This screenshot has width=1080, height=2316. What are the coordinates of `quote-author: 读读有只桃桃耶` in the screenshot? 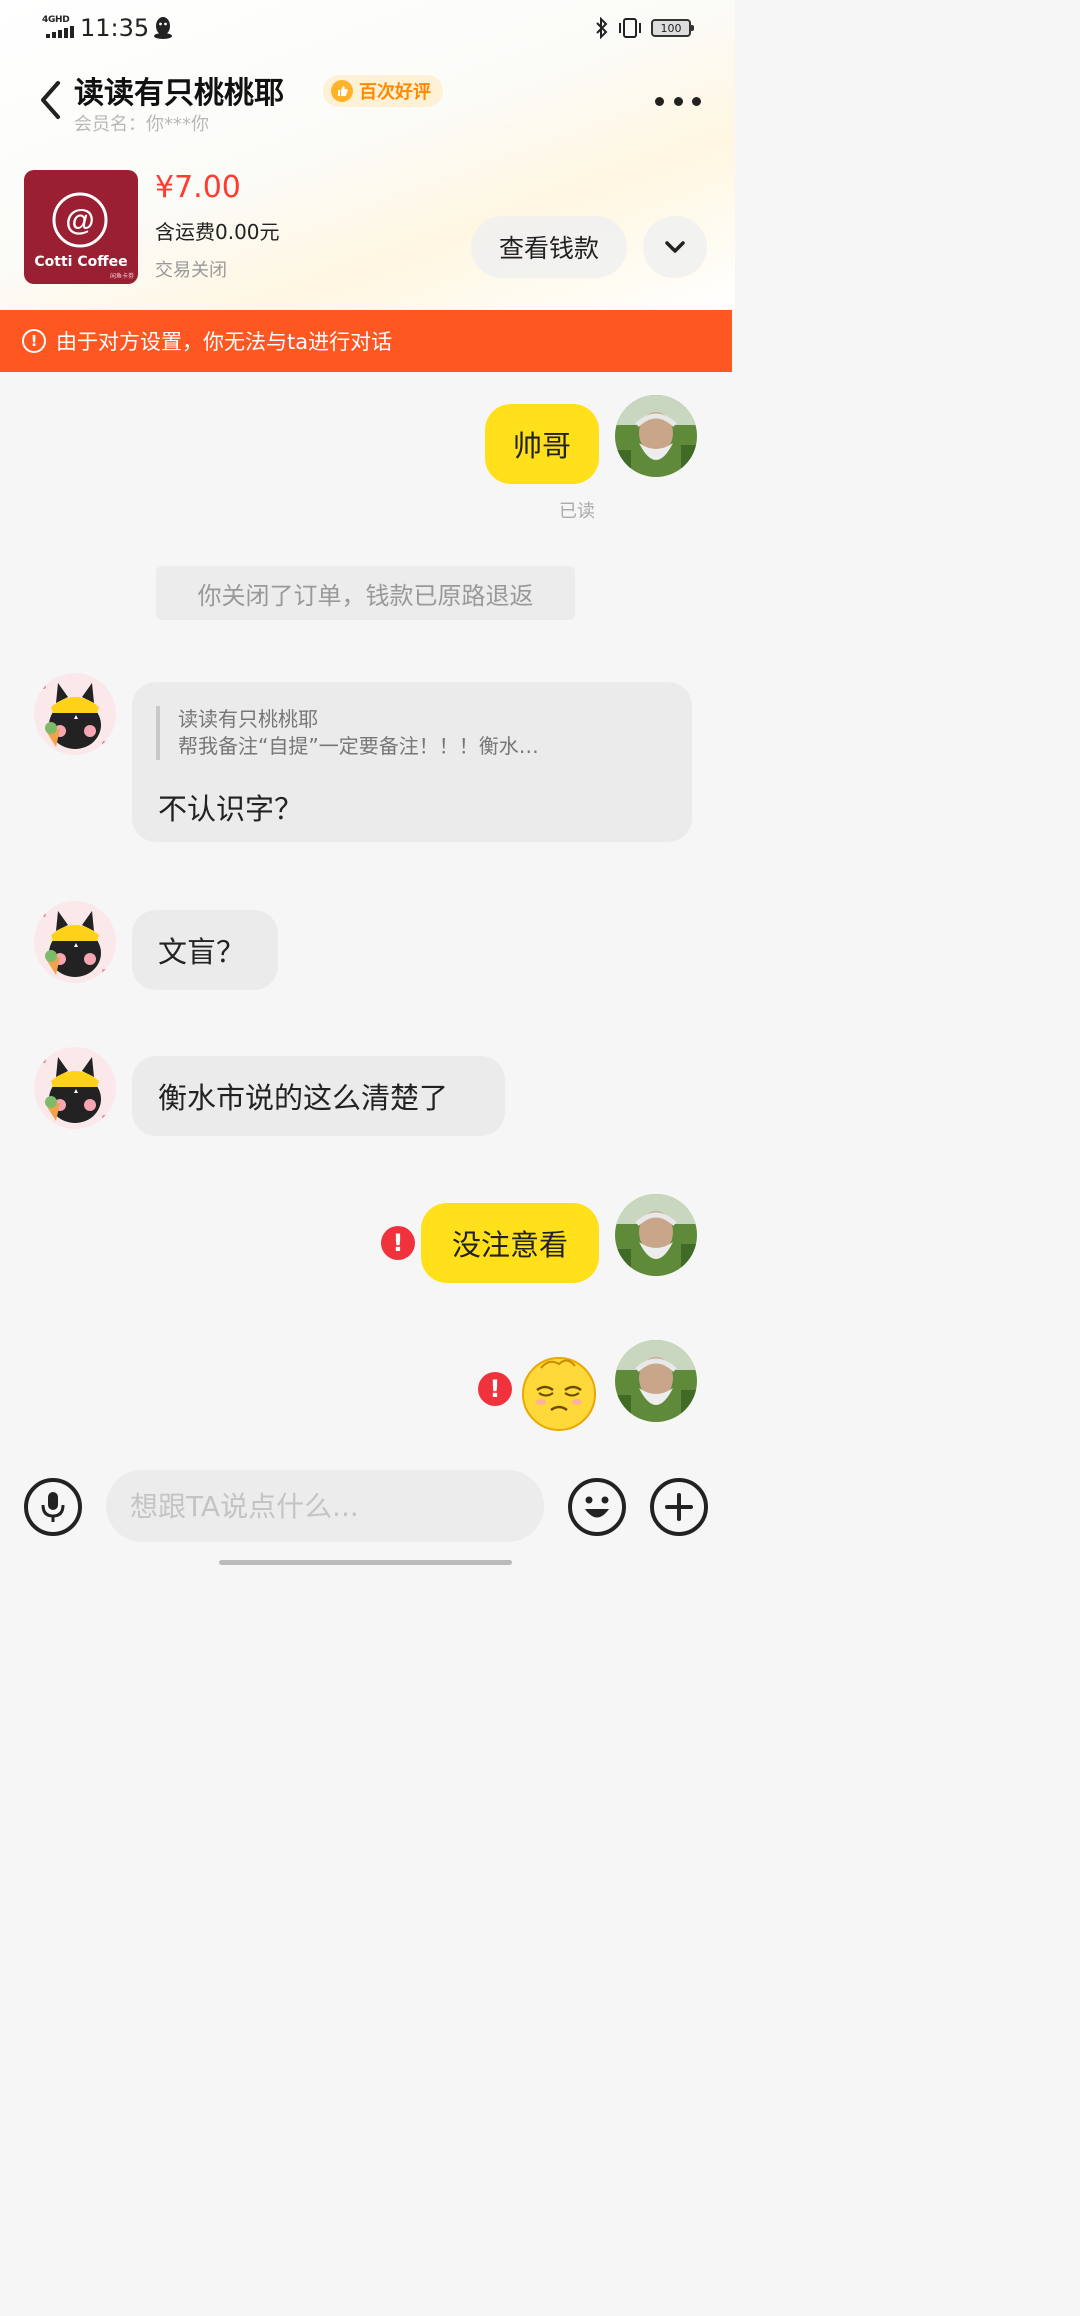 It's located at (248, 719).